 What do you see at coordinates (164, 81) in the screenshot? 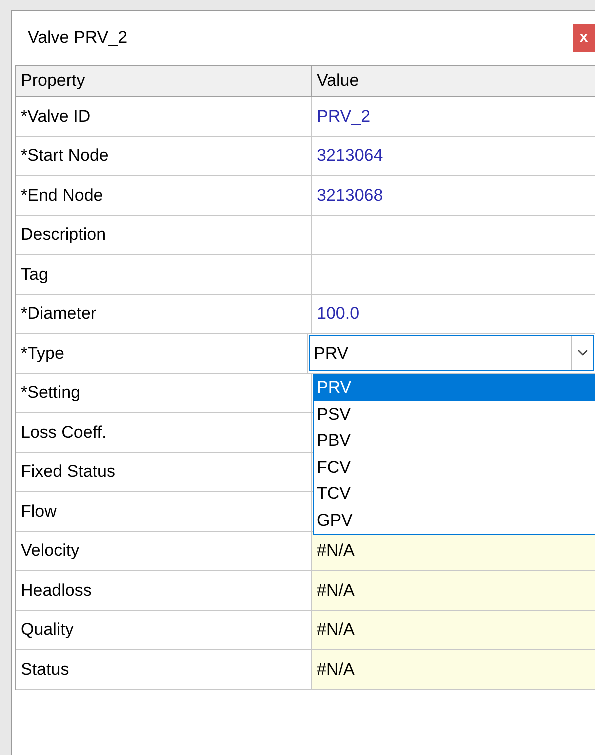
I see `column-header: Property` at bounding box center [164, 81].